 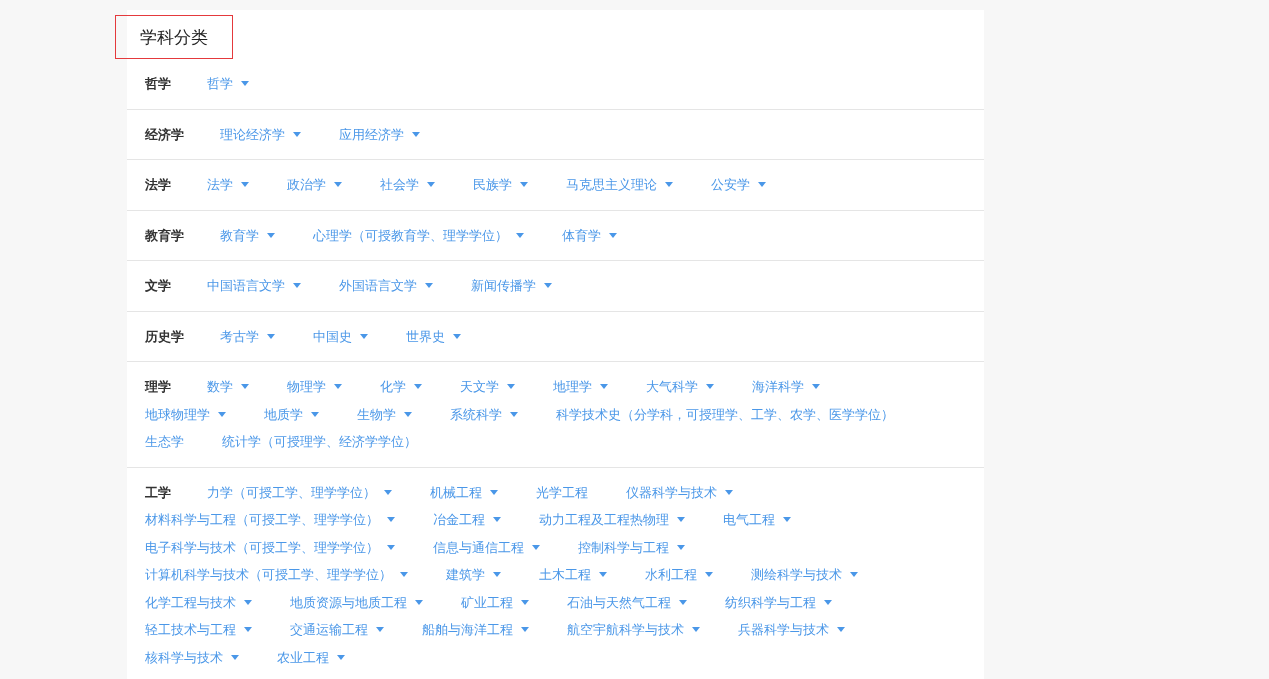 I want to click on subject-link: 矿业工程, so click(x=495, y=602).